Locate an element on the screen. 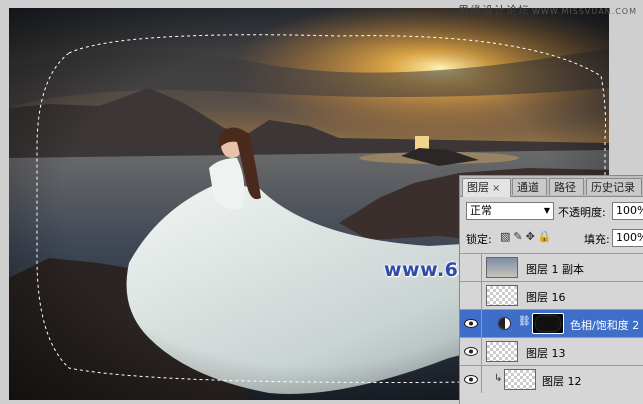  layer-row: 图层 16 is located at coordinates (551, 295).